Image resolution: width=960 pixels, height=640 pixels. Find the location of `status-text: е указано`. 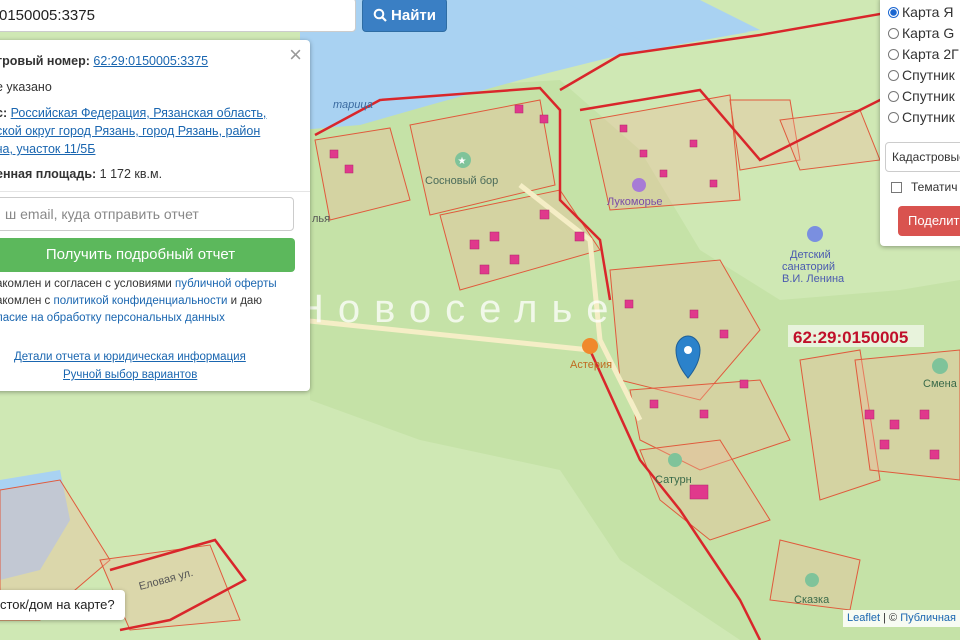

status-text: е указано is located at coordinates (26, 87).